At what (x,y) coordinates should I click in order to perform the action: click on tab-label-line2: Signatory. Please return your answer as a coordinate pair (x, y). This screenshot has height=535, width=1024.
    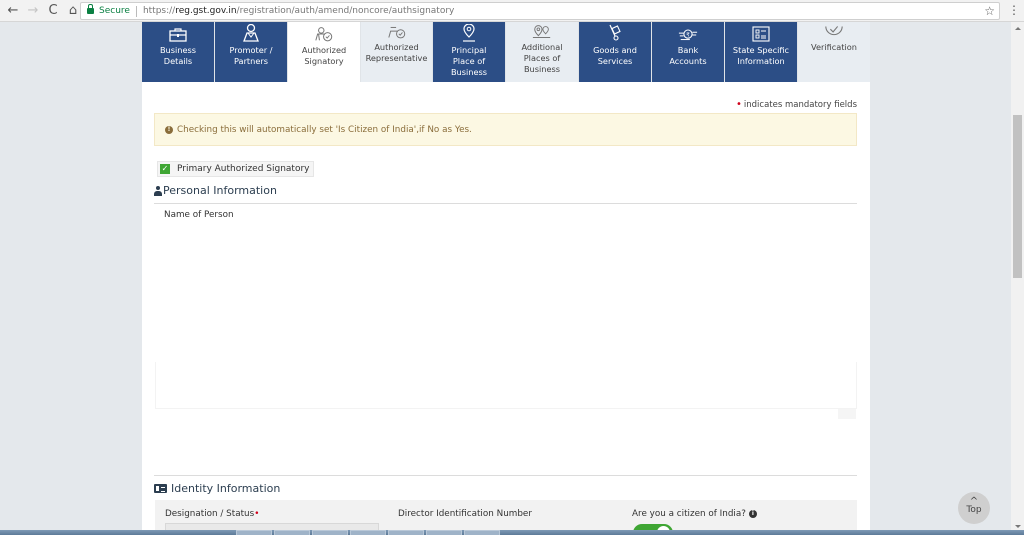
    Looking at the image, I should click on (324, 61).